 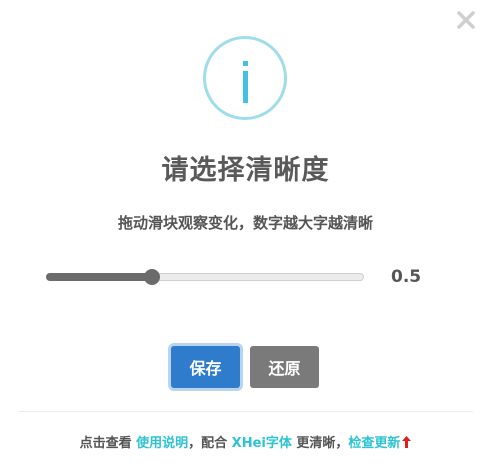 I want to click on save-button: 保存, so click(x=205, y=367).